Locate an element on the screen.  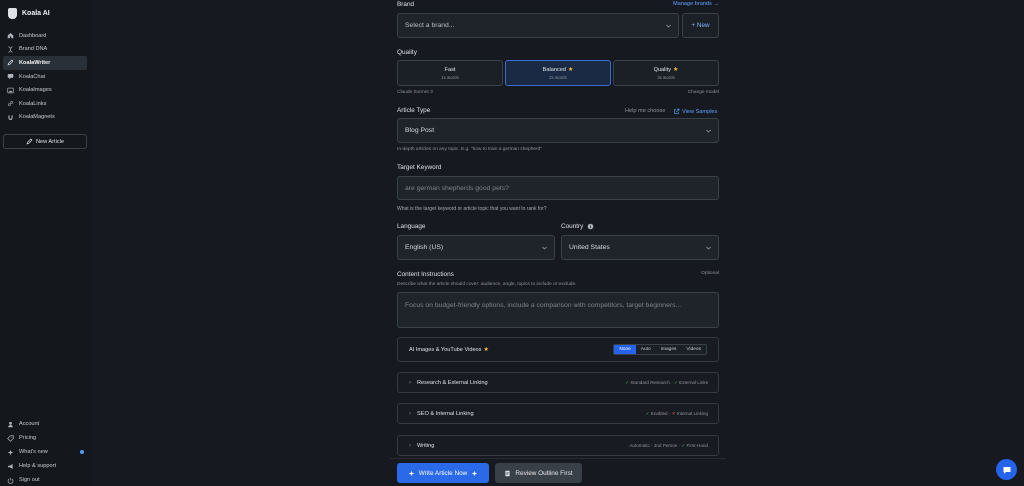
sidebar-item-account: Account is located at coordinates (45, 424).